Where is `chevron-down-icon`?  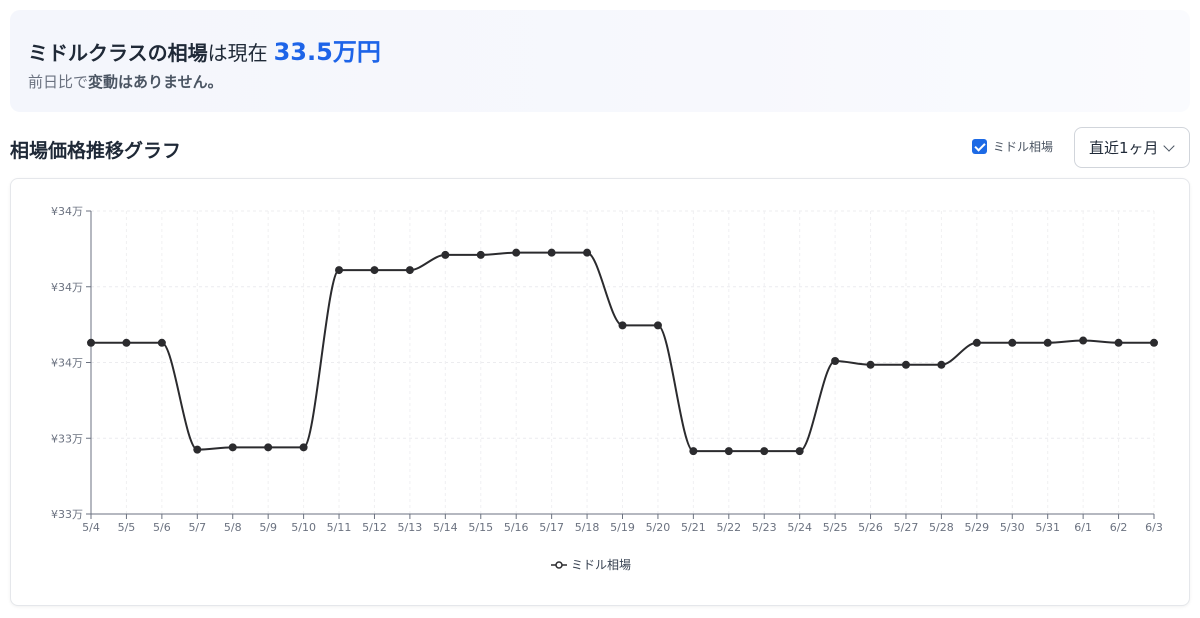 chevron-down-icon is located at coordinates (1169, 146).